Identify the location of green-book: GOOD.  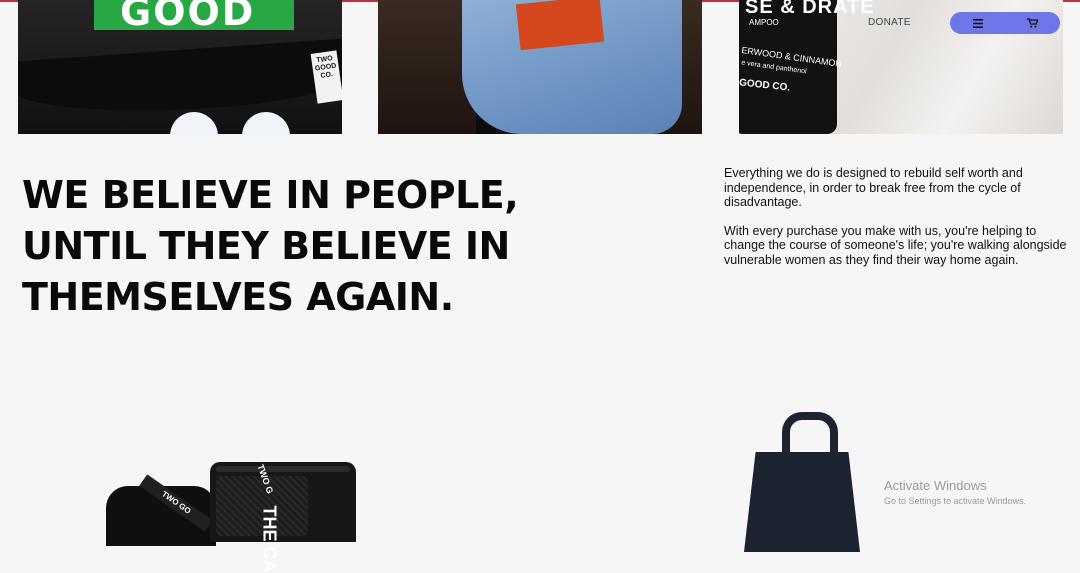
(194, 17).